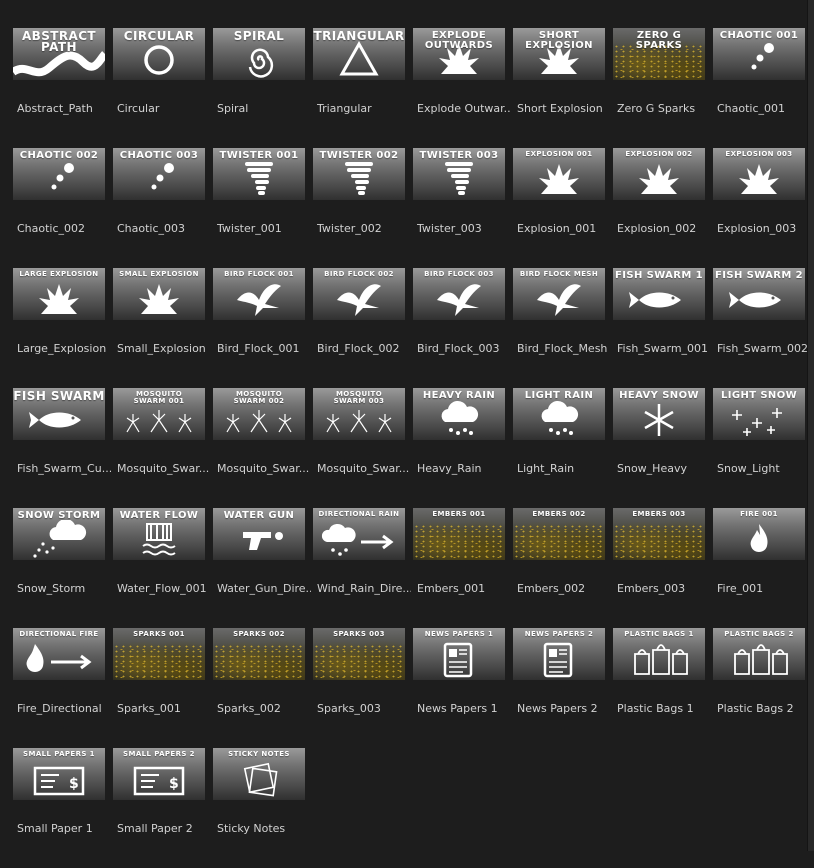  What do you see at coordinates (563, 208) in the screenshot?
I see `asset-tile: EXPLOSION 001 Explosion_001` at bounding box center [563, 208].